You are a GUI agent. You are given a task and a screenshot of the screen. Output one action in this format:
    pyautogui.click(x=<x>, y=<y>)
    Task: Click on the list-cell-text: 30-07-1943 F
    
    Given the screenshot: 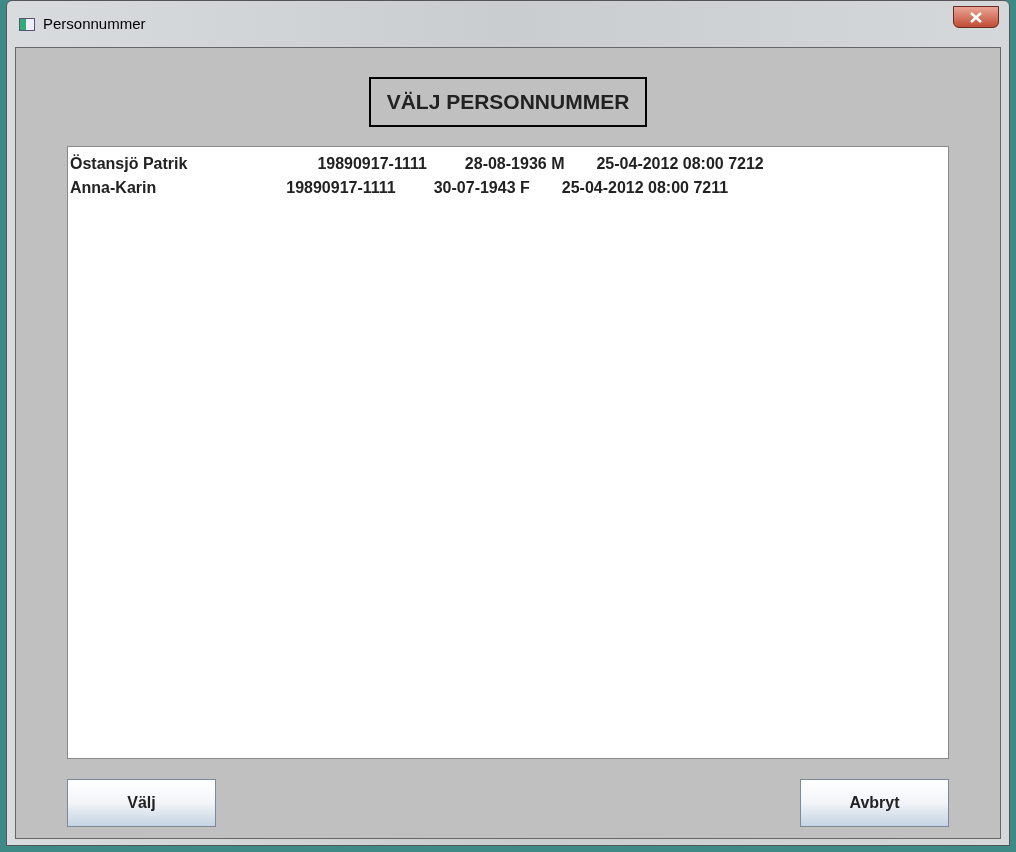 What is the action you would take?
    pyautogui.click(x=481, y=187)
    